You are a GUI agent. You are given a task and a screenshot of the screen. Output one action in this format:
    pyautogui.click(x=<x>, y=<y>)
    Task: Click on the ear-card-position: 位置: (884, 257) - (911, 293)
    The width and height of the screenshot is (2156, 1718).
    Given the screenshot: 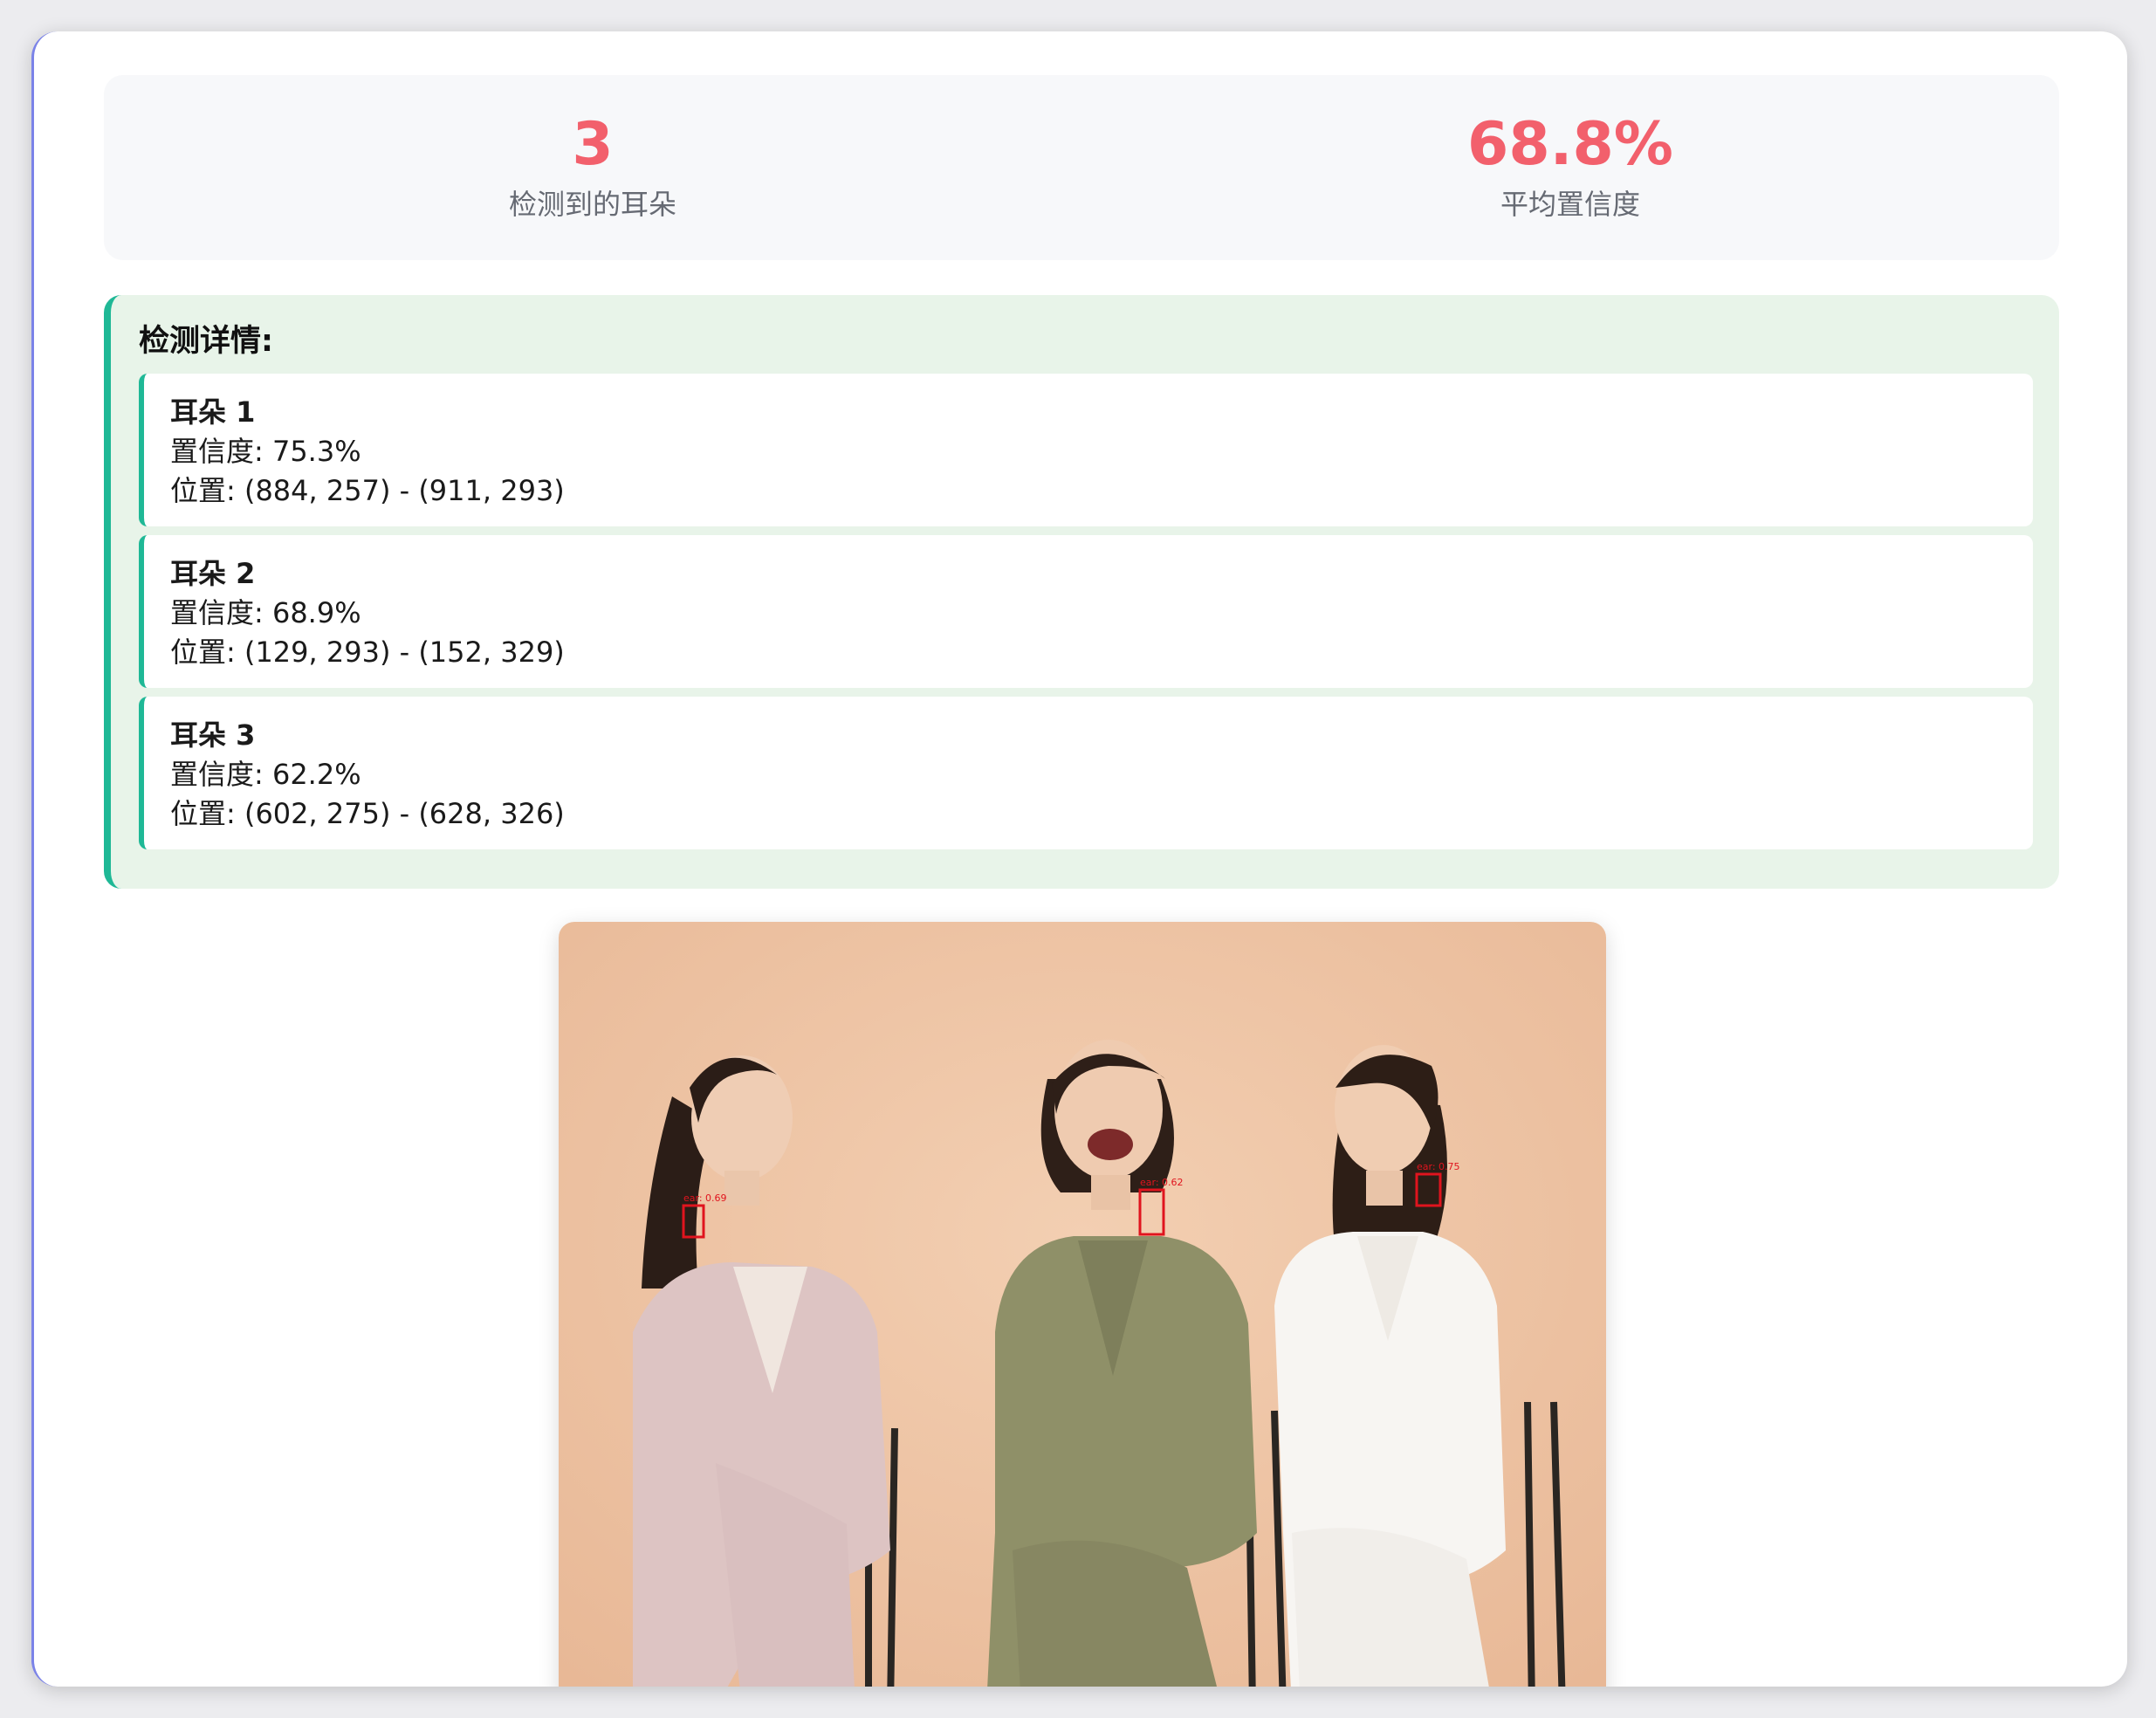 What is the action you would take?
    pyautogui.click(x=367, y=490)
    